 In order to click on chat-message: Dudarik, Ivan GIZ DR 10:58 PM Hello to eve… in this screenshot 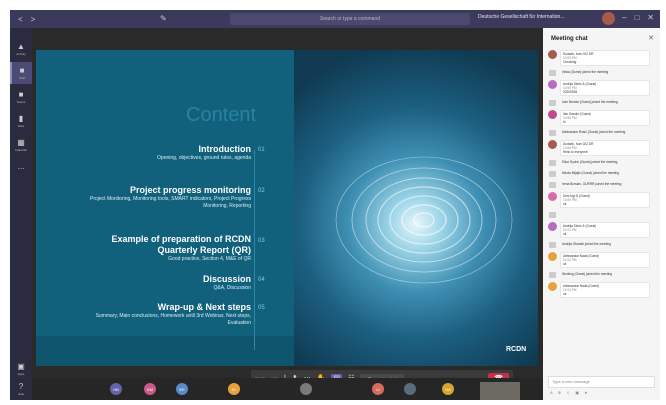, I will do `click(601, 148)`.